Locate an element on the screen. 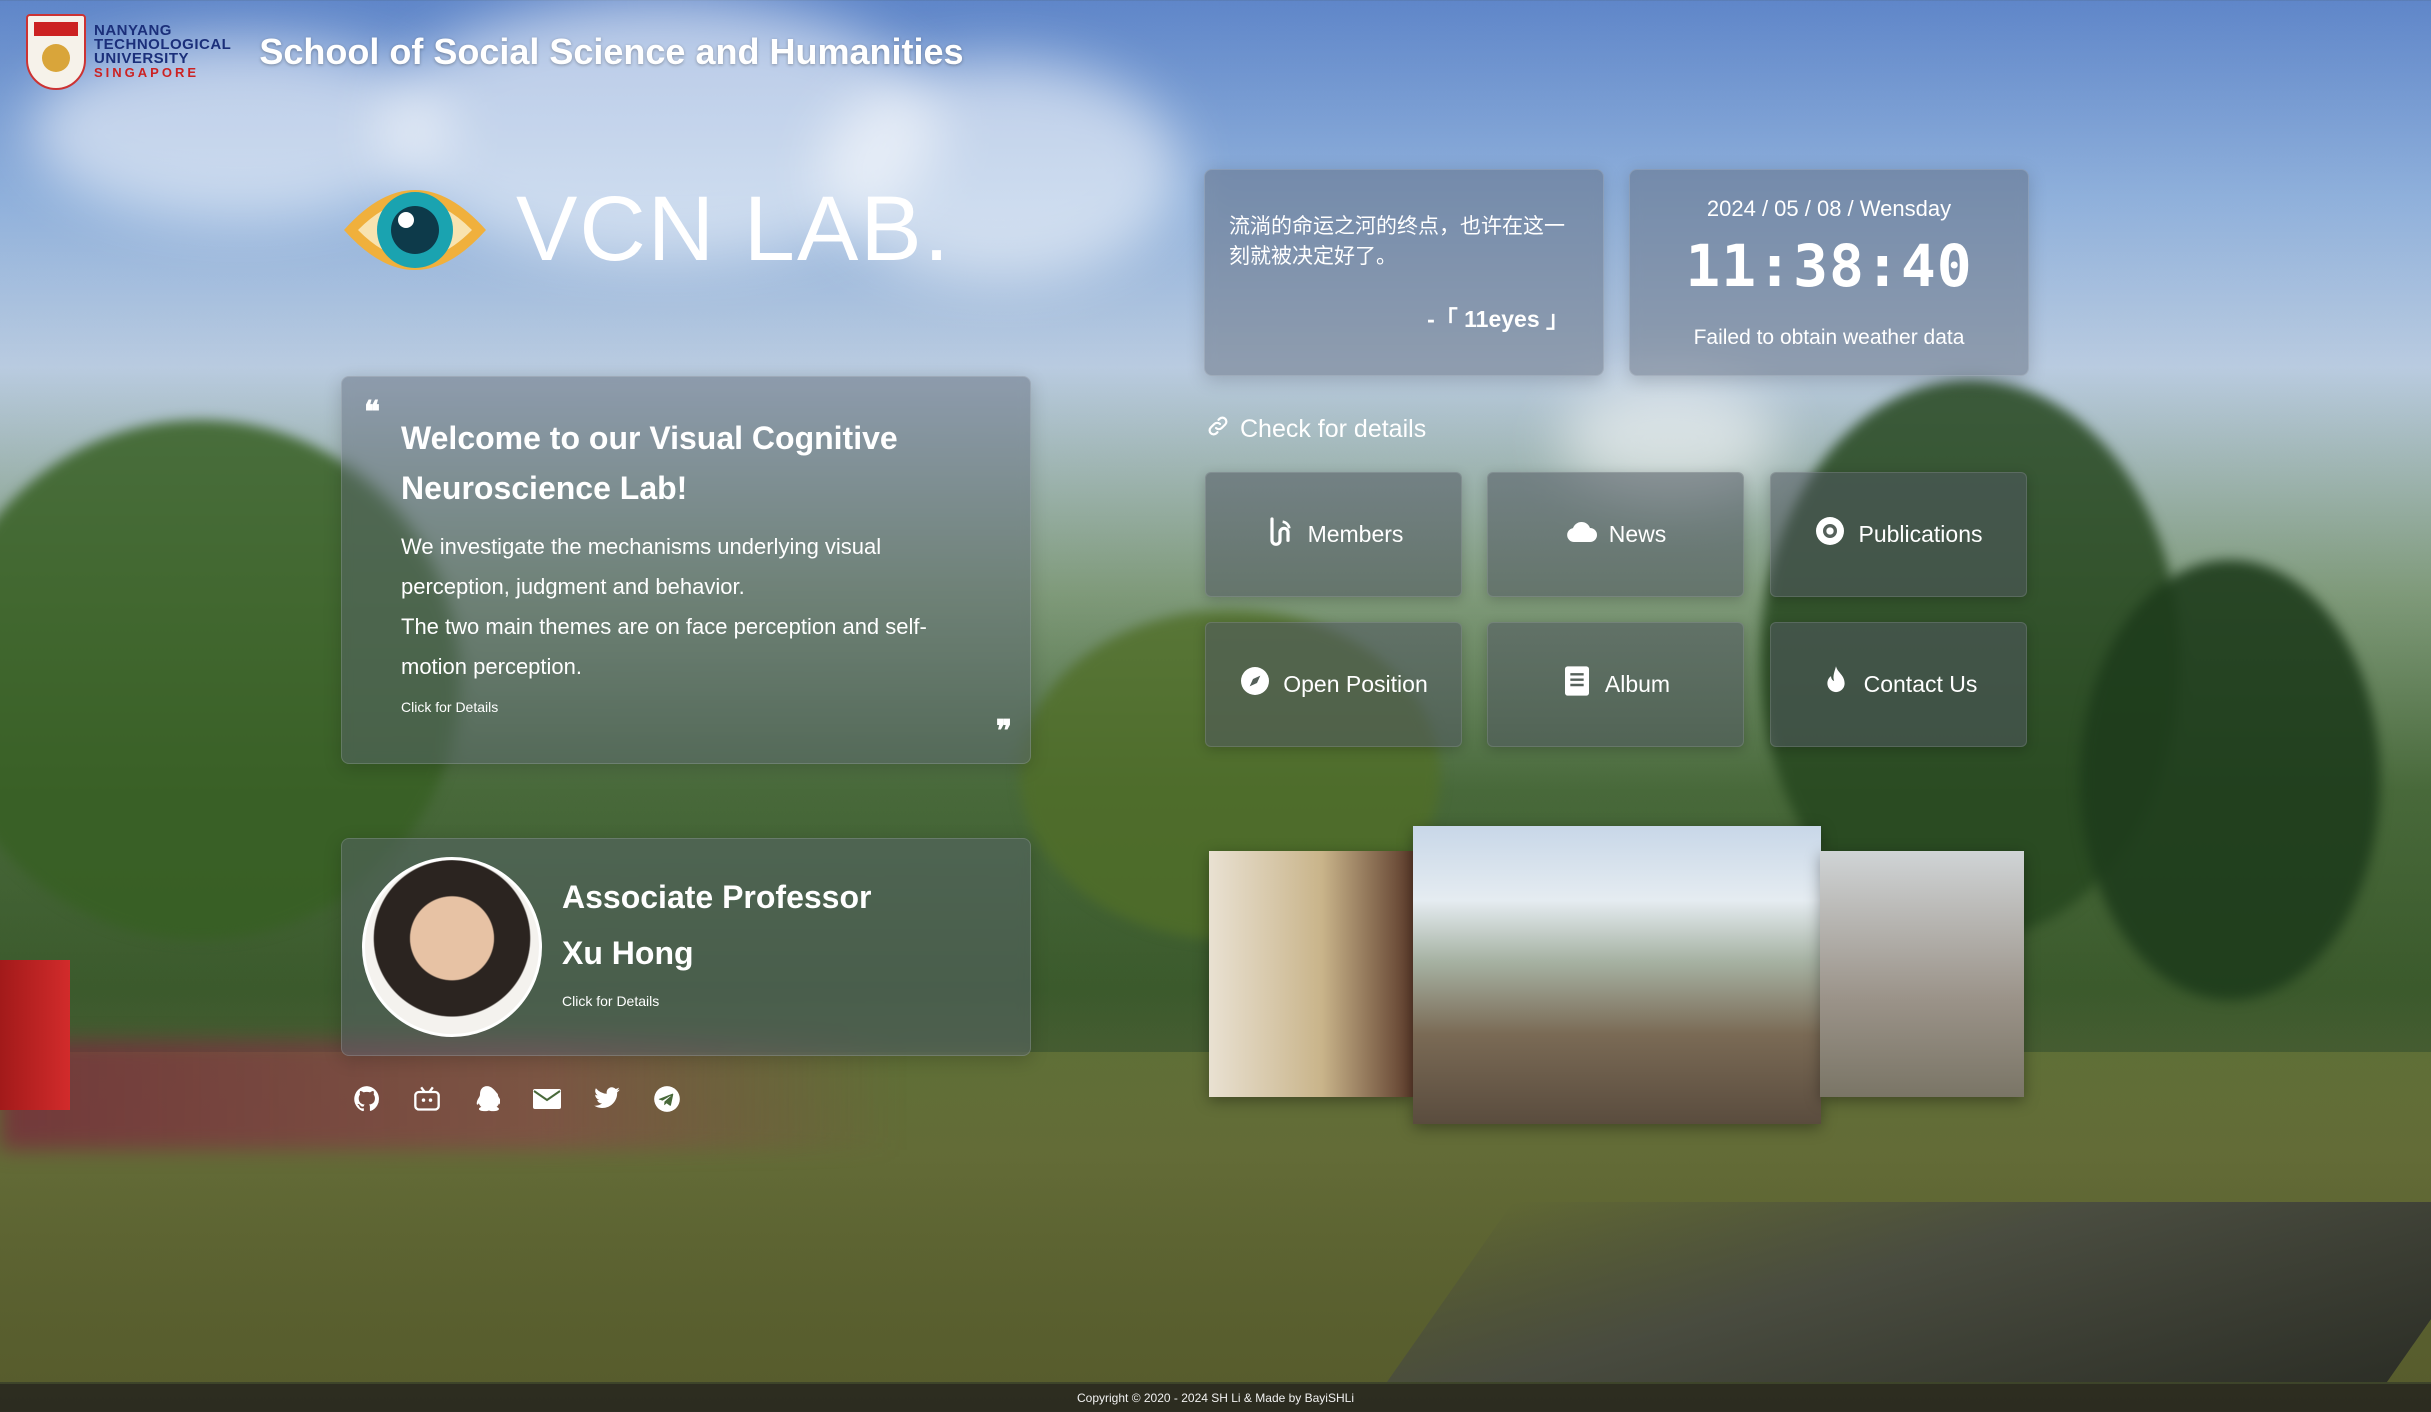 The height and width of the screenshot is (1412, 2431). eye-icon is located at coordinates (415, 229).